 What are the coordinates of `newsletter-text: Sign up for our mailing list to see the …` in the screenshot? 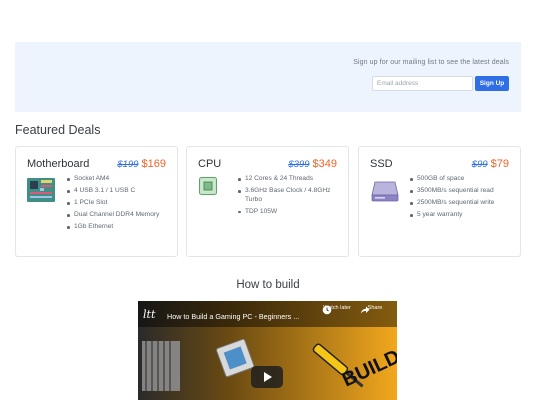 It's located at (431, 62).